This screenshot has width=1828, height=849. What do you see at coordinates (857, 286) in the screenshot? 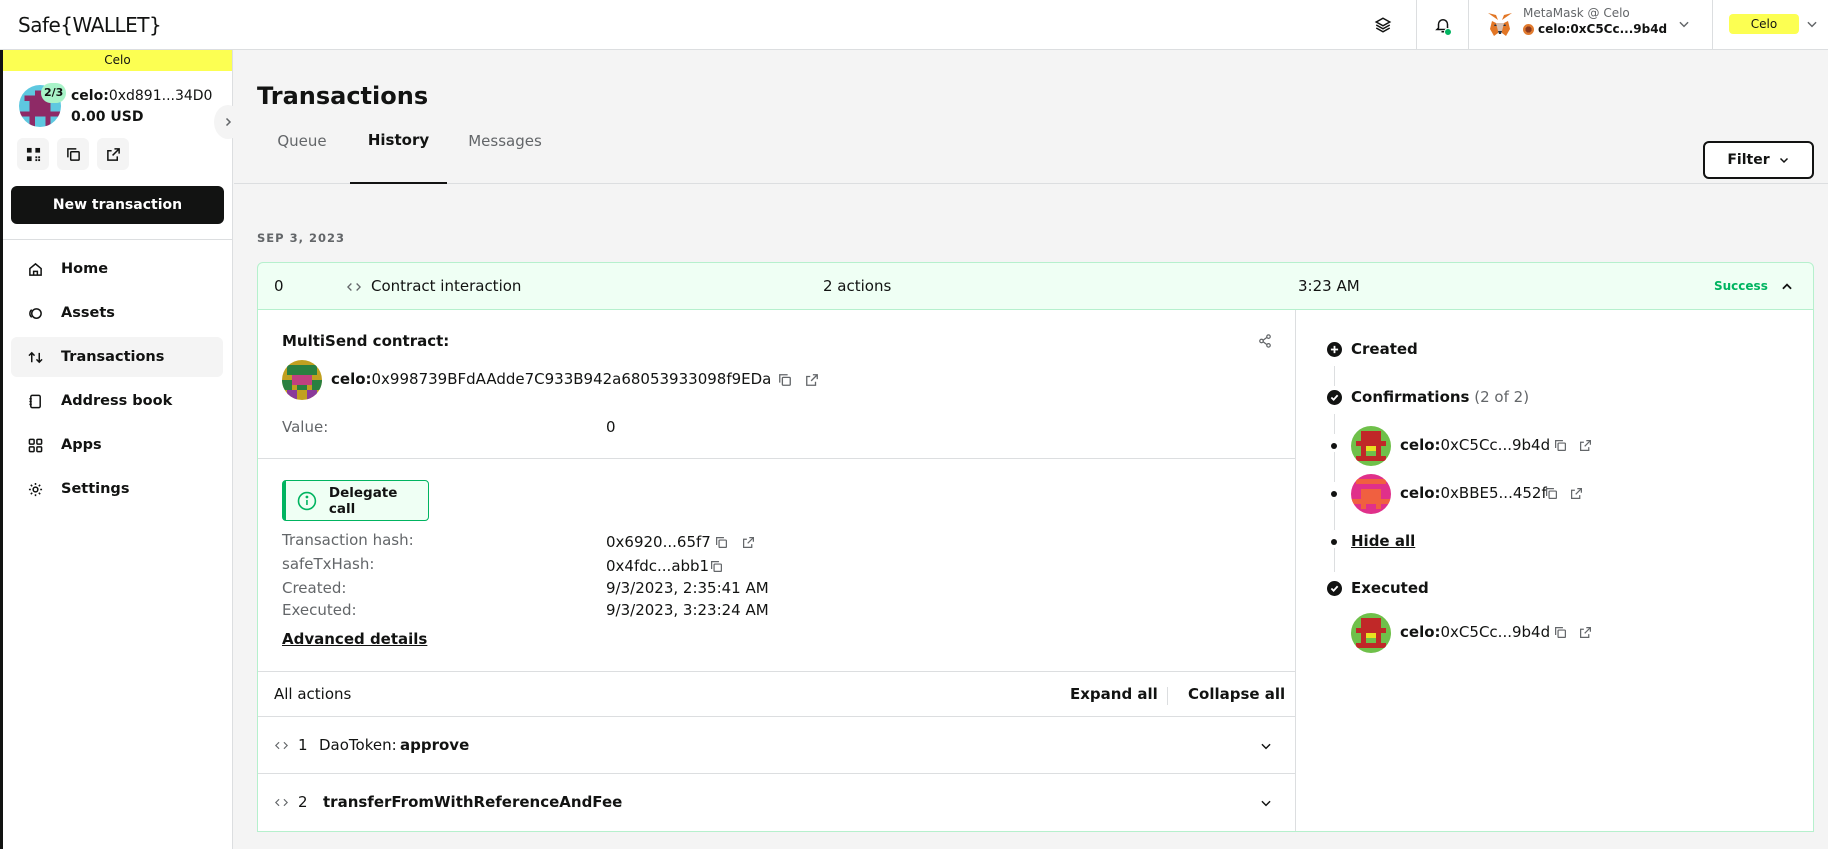
I see `tx-actions-count: 2 actions` at bounding box center [857, 286].